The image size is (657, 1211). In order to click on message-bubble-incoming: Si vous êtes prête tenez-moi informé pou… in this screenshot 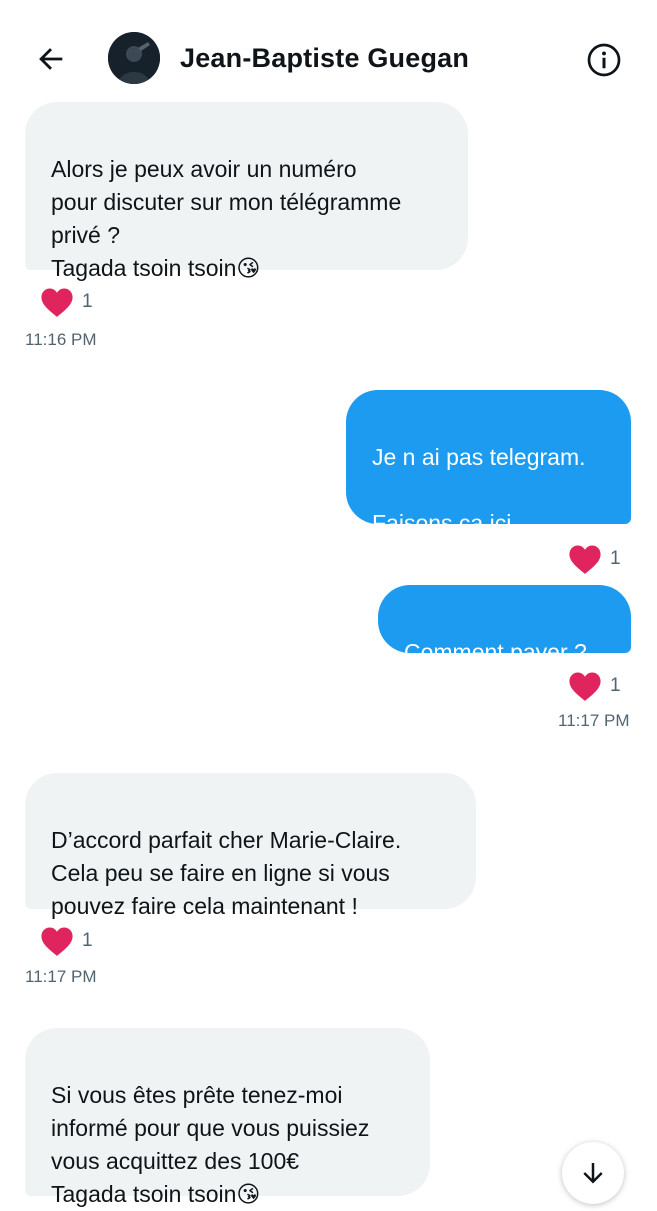, I will do `click(227, 1117)`.